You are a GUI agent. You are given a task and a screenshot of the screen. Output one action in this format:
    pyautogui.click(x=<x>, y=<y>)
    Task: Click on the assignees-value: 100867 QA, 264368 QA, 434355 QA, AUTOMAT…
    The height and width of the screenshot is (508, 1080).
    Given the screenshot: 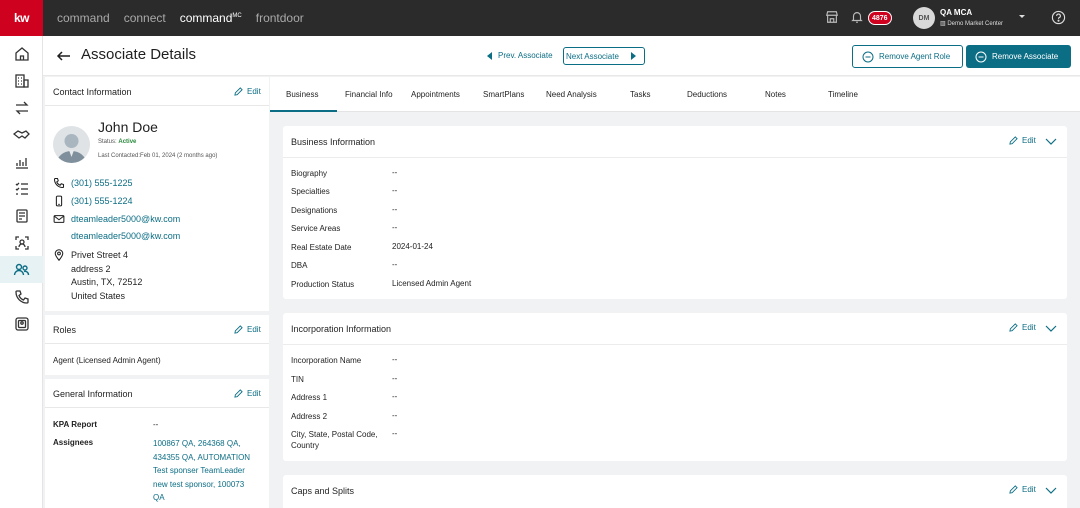 What is the action you would take?
    pyautogui.click(x=201, y=471)
    